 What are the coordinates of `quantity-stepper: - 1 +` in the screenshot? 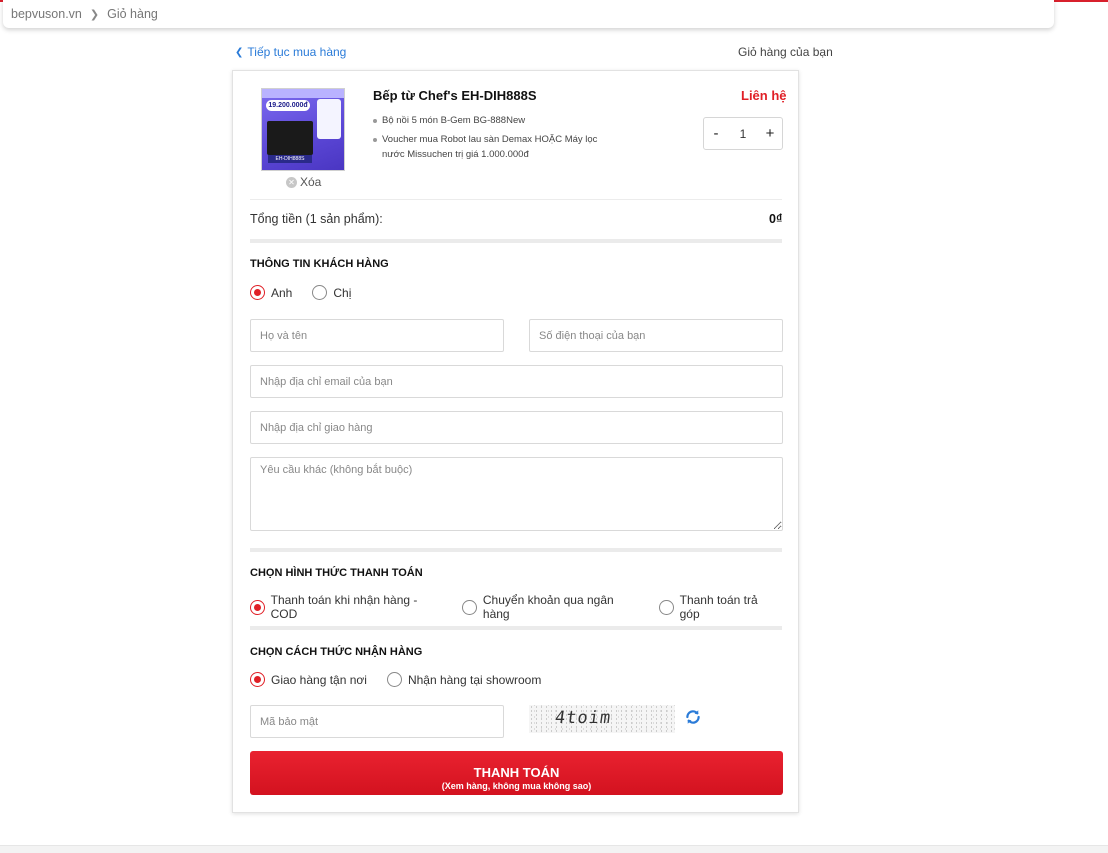 It's located at (743, 133).